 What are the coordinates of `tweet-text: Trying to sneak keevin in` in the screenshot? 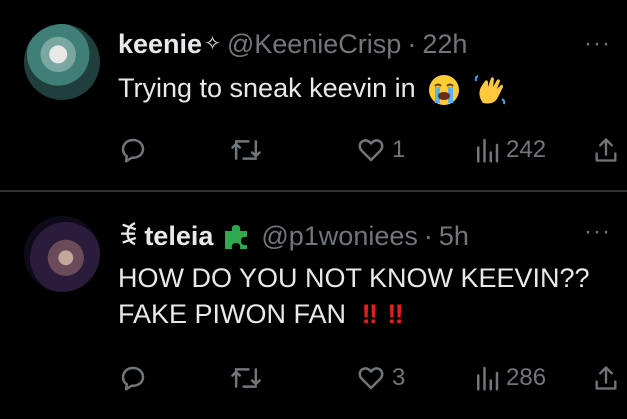 It's located at (312, 88).